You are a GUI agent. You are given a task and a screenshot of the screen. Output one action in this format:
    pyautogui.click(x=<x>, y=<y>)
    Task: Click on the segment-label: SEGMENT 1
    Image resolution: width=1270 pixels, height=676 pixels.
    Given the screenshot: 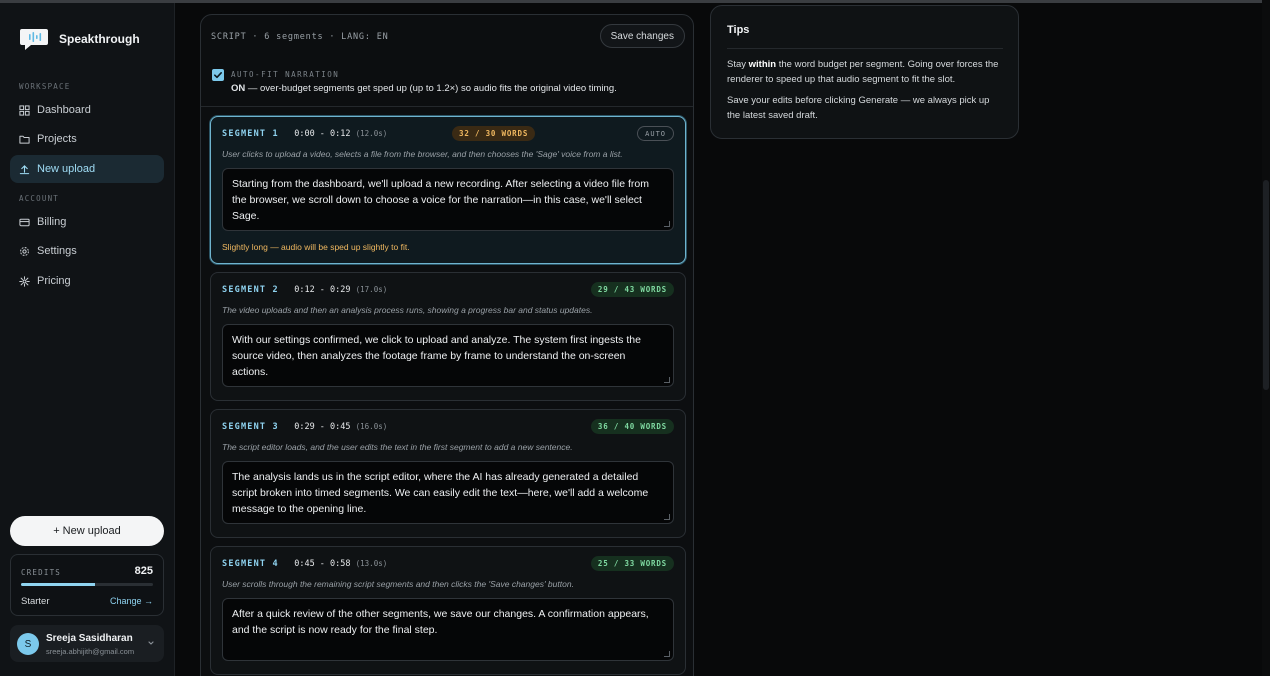 What is the action you would take?
    pyautogui.click(x=250, y=134)
    